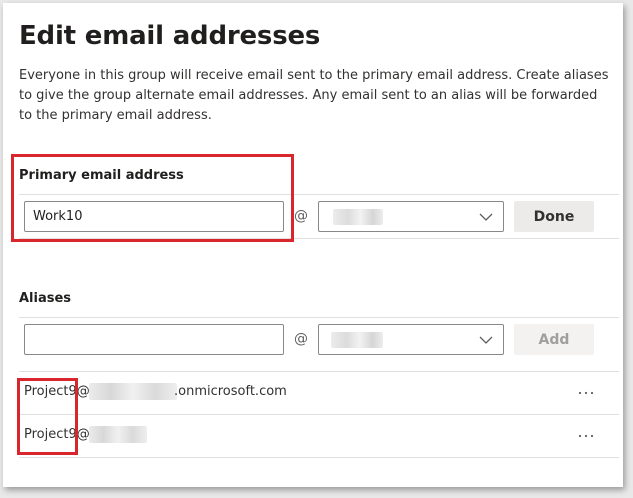  Describe the element at coordinates (319, 393) in the screenshot. I see `alias-list-item: Project9@ .onmicrosoft.com` at that location.